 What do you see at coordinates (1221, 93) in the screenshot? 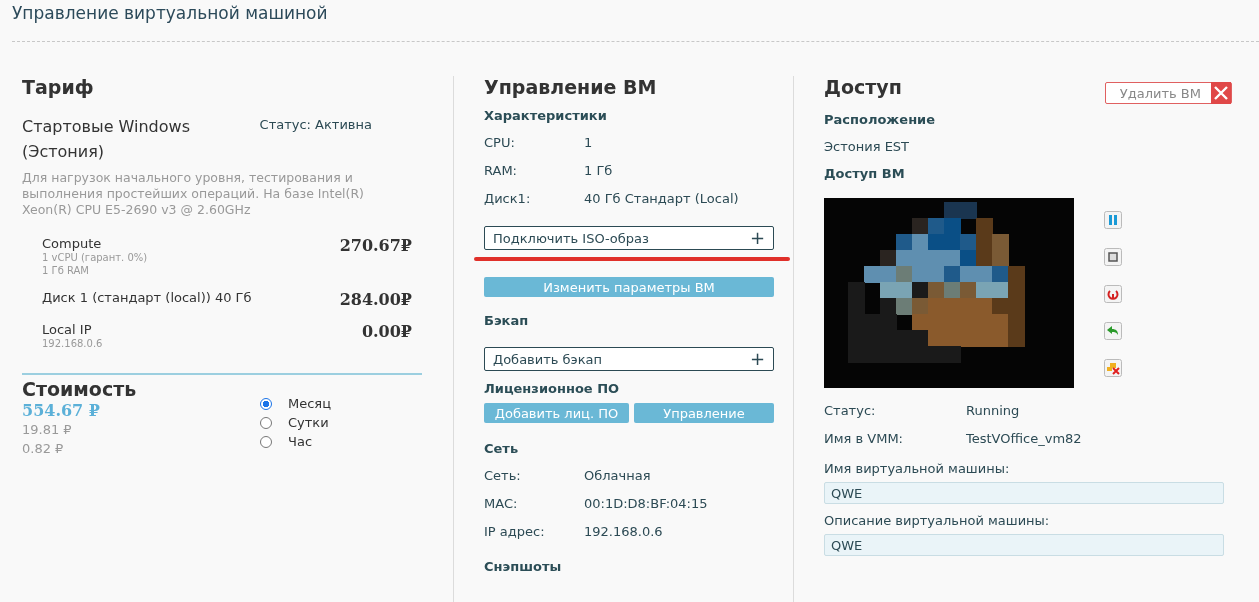
I see `close-icon` at bounding box center [1221, 93].